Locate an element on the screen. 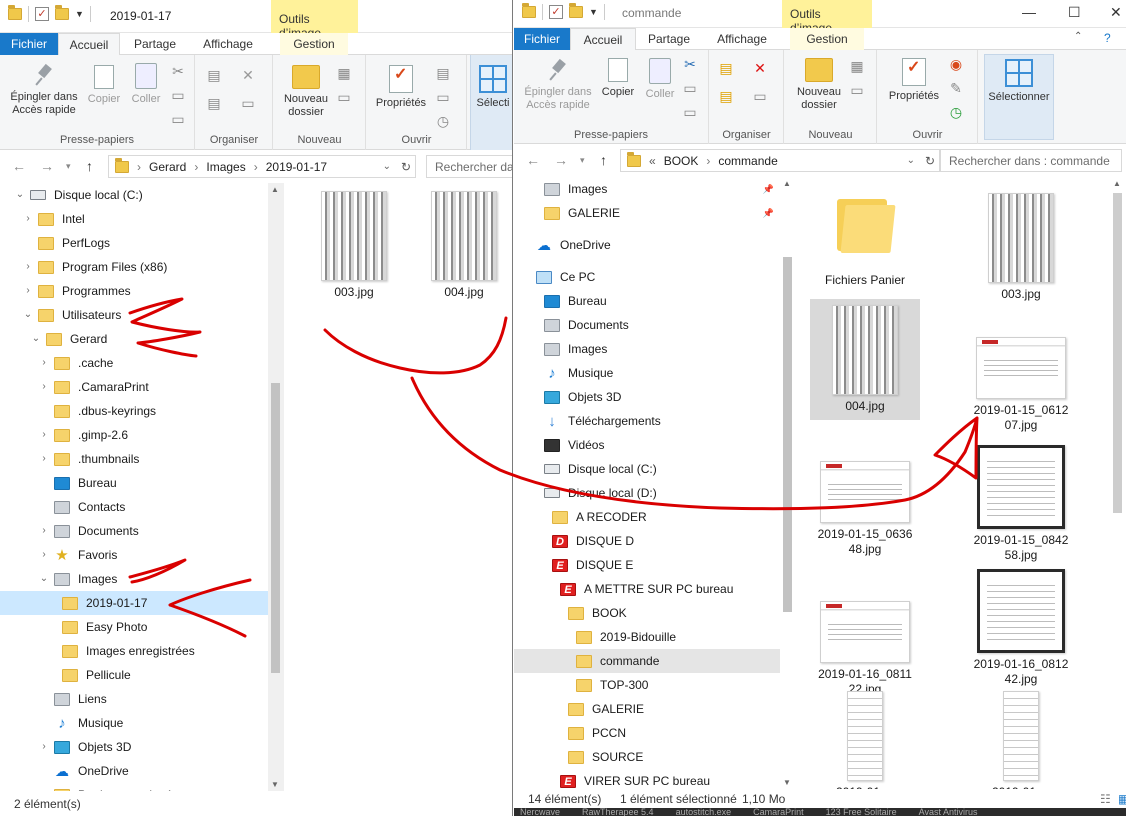 The image size is (1126, 816). nav-item: › .thumbnails is located at coordinates (134, 459).